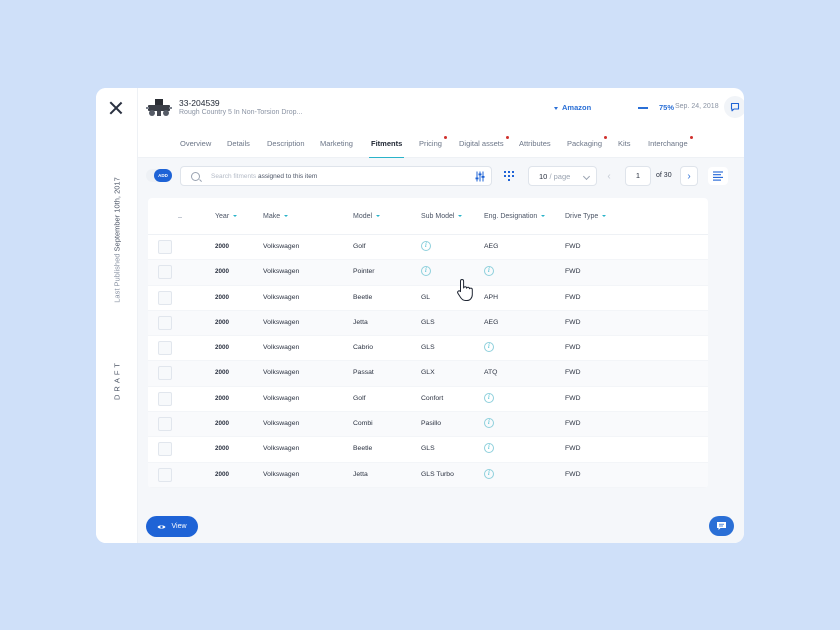  I want to click on tab-attributes: Attributes, so click(535, 143).